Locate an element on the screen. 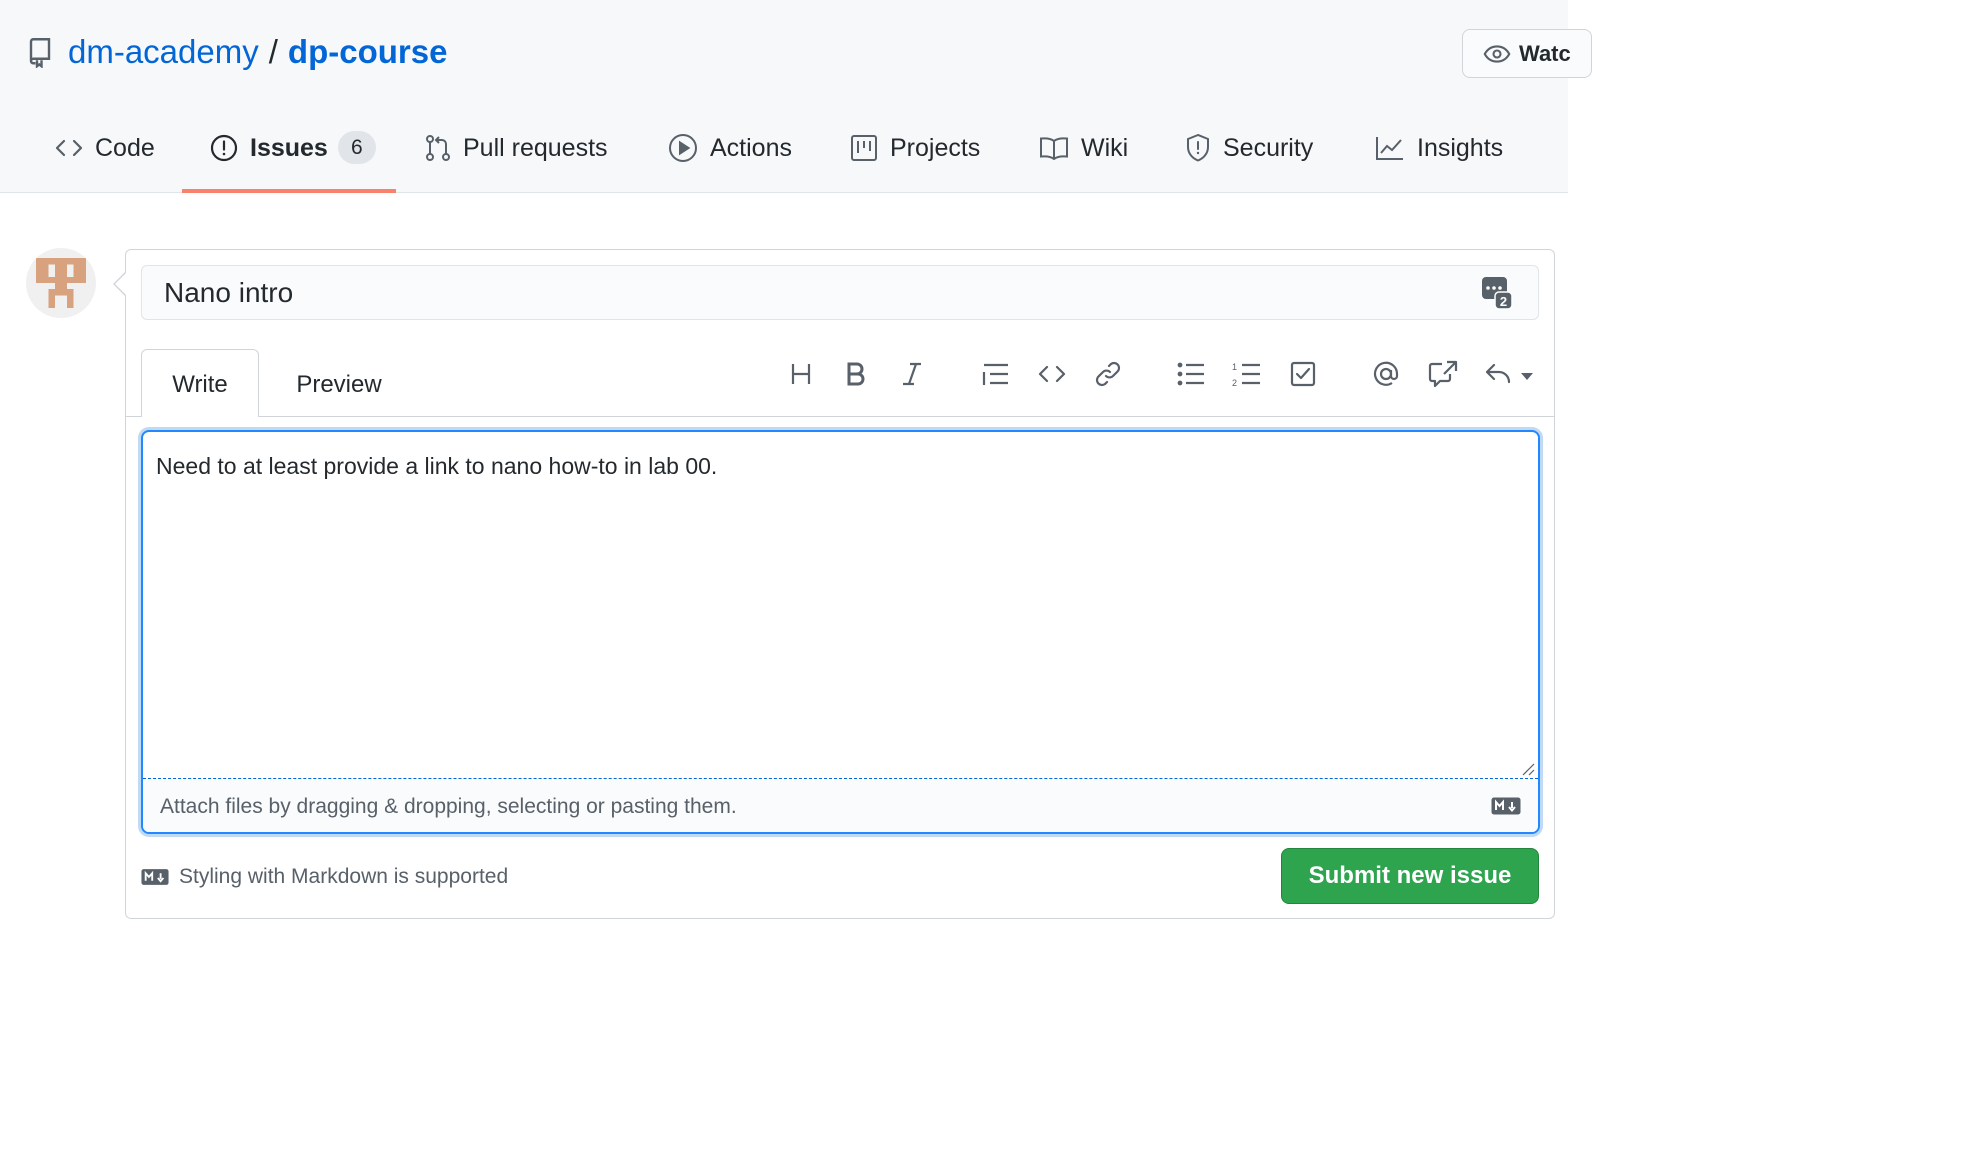 This screenshot has height=1162, width=1978. tab-projects-label: Projects is located at coordinates (935, 148).